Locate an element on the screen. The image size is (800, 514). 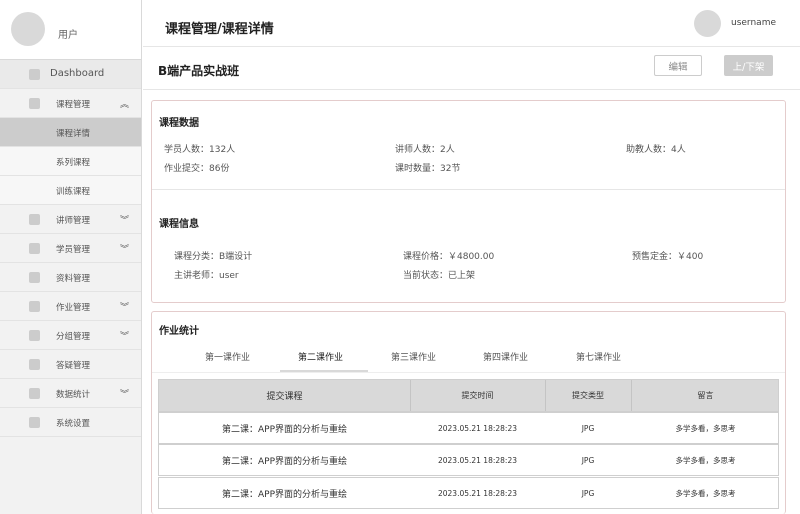
sidebar-item-qa-management: 答疑管理 is located at coordinates (70, 364).